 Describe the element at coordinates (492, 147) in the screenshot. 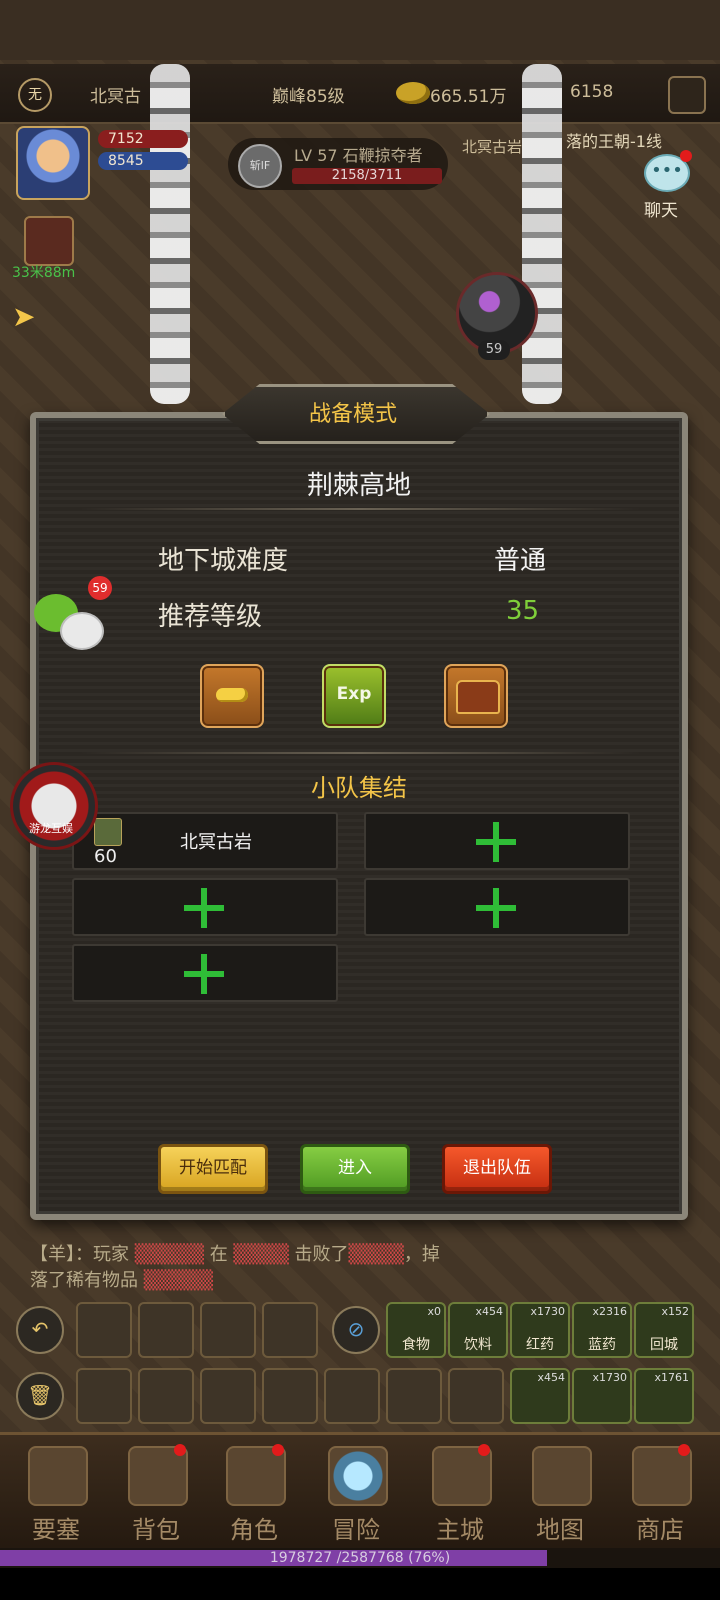

I see `target-tag: 北冥古岩` at that location.